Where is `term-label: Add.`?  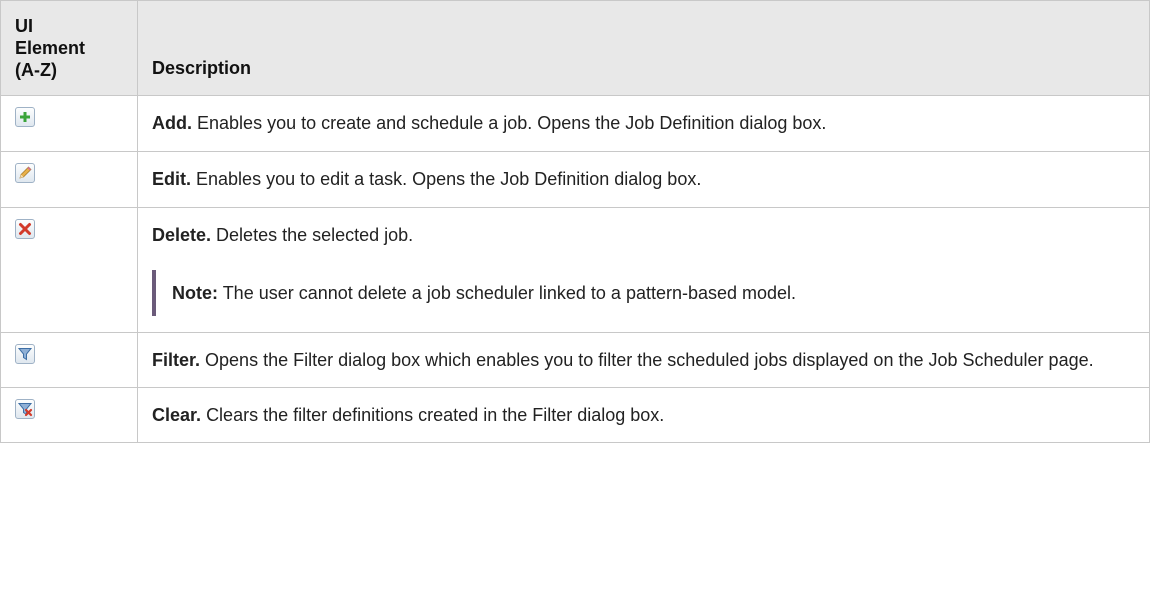 term-label: Add. is located at coordinates (172, 123).